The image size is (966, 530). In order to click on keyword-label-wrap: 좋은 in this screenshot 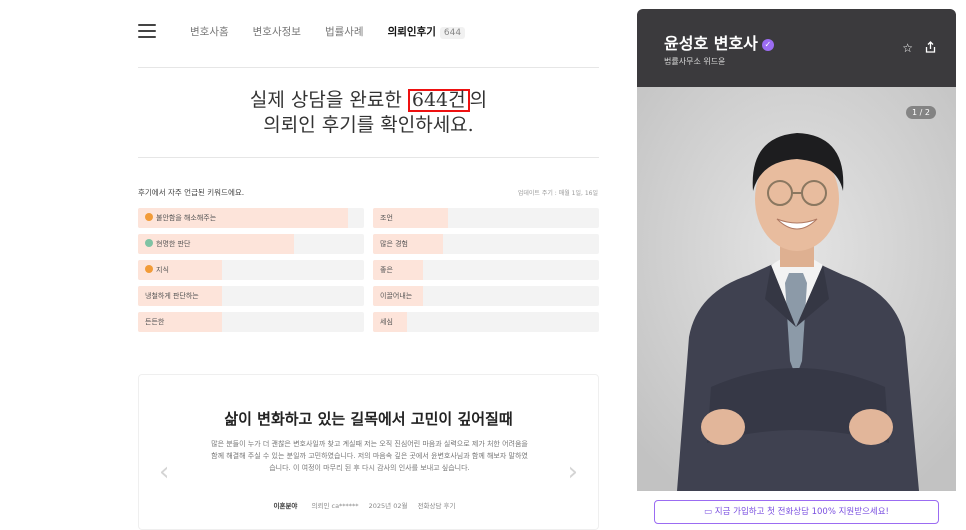, I will do `click(386, 270)`.